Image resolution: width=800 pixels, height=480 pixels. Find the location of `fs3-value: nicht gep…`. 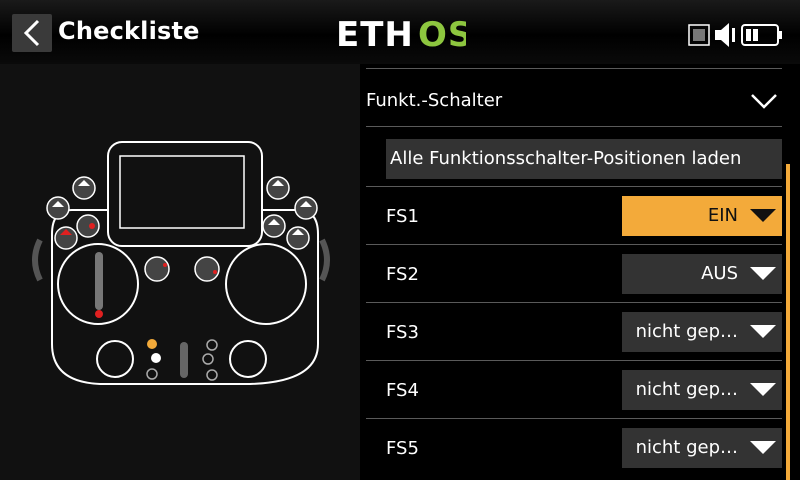

fs3-value: nicht gep… is located at coordinates (686, 331).